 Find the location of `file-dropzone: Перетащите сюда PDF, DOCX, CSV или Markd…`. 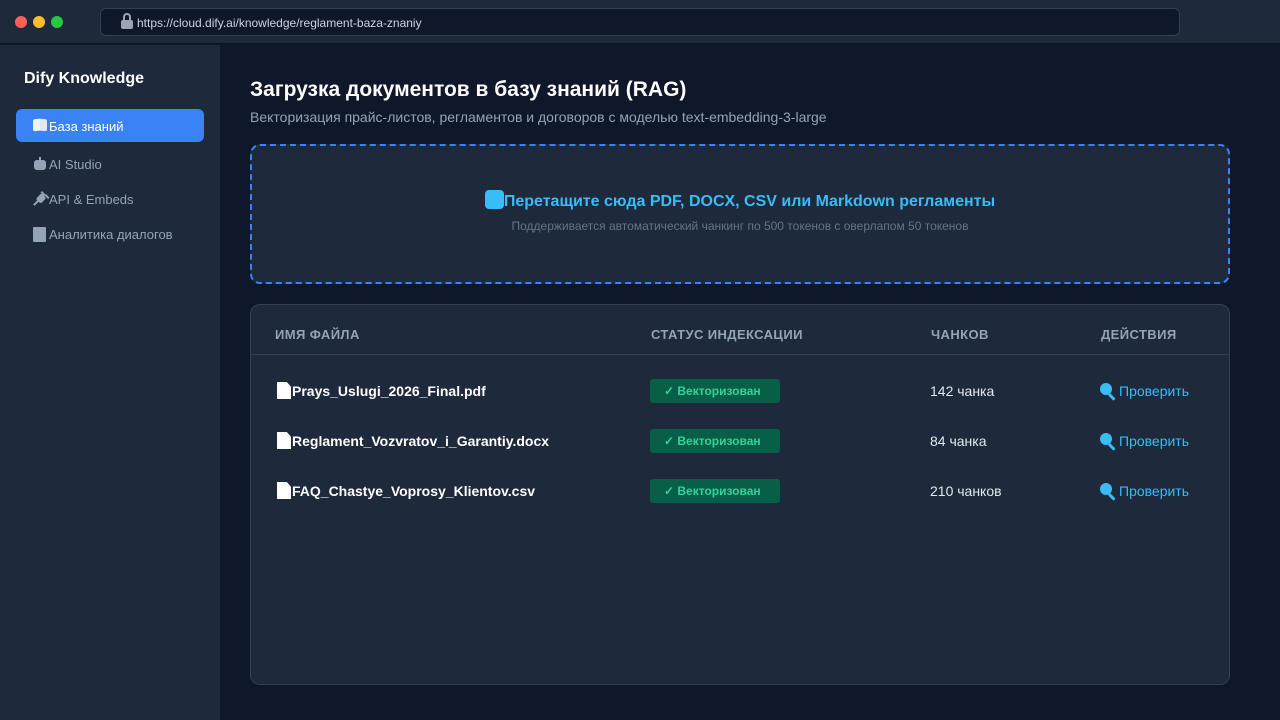

file-dropzone: Перетащите сюда PDF, DOCX, CSV или Markd… is located at coordinates (740, 214).